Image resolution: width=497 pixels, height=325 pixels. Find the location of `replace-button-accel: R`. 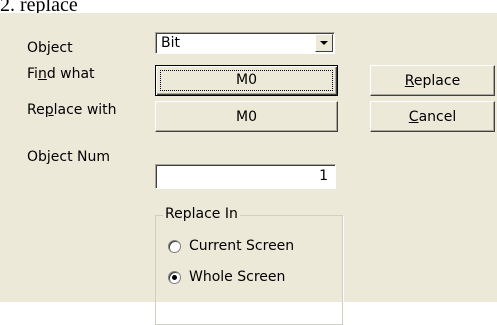

replace-button-accel: R is located at coordinates (409, 81).